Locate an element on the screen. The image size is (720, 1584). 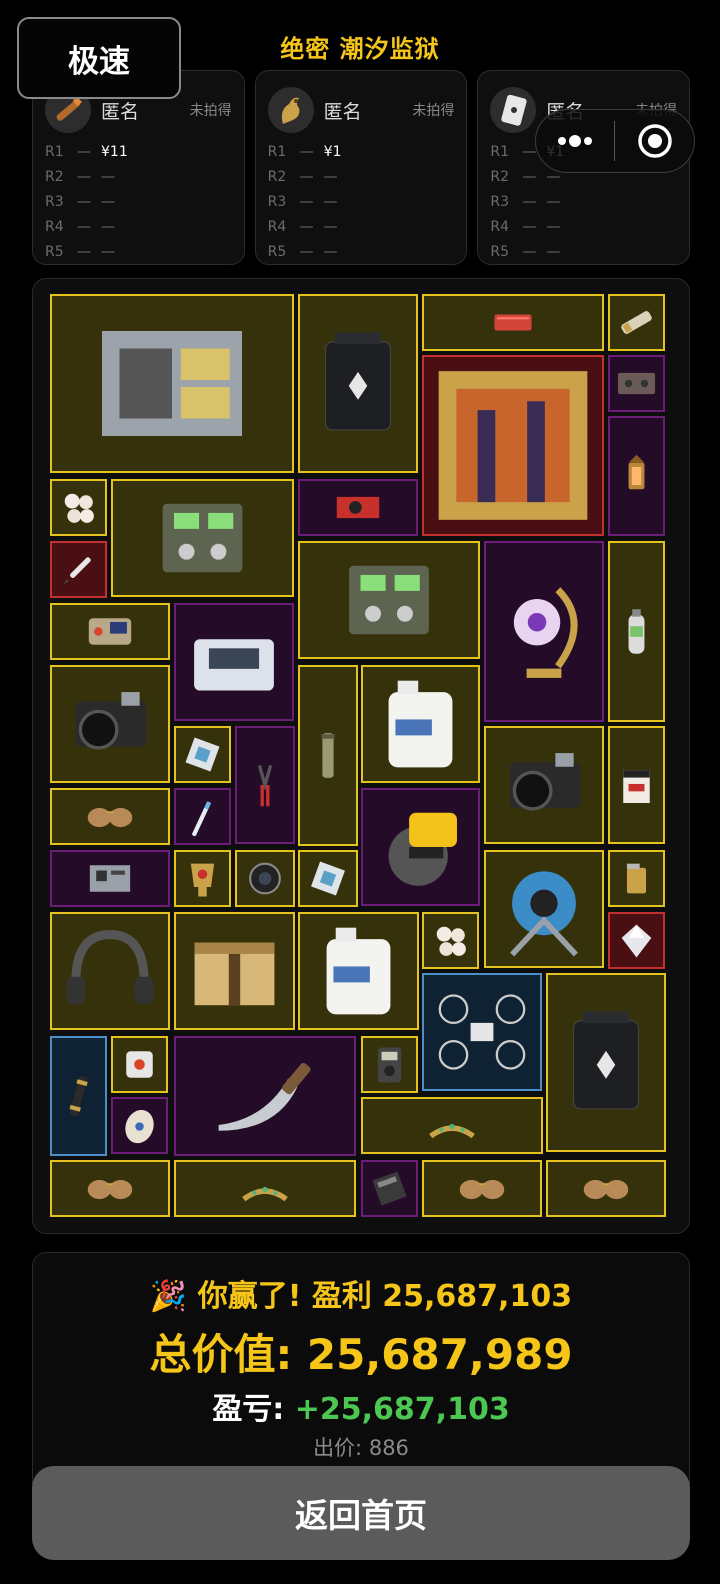
loot-item-lantern is located at coordinates (636, 476).